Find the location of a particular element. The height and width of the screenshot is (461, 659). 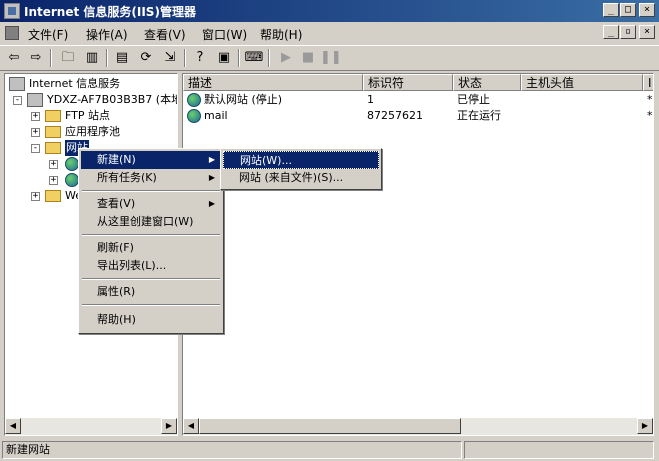

iis-root-icon is located at coordinates (17, 84).